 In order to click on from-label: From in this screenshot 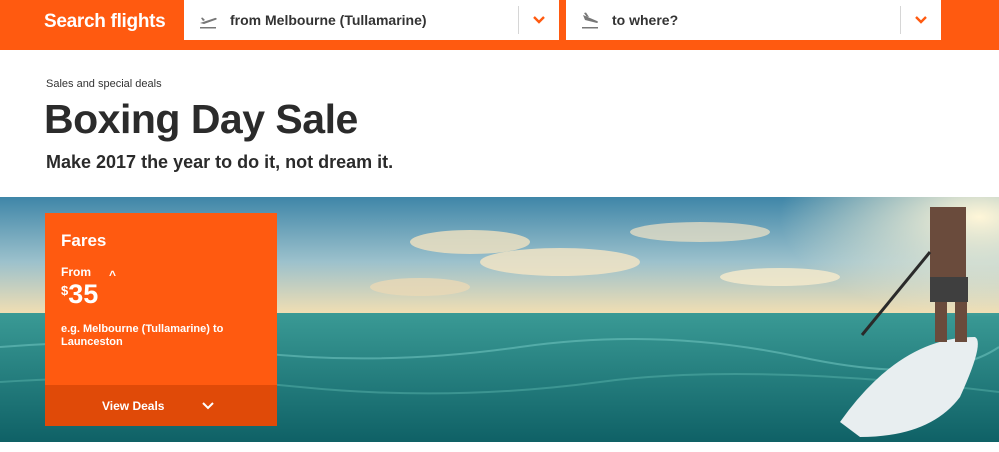, I will do `click(76, 272)`.